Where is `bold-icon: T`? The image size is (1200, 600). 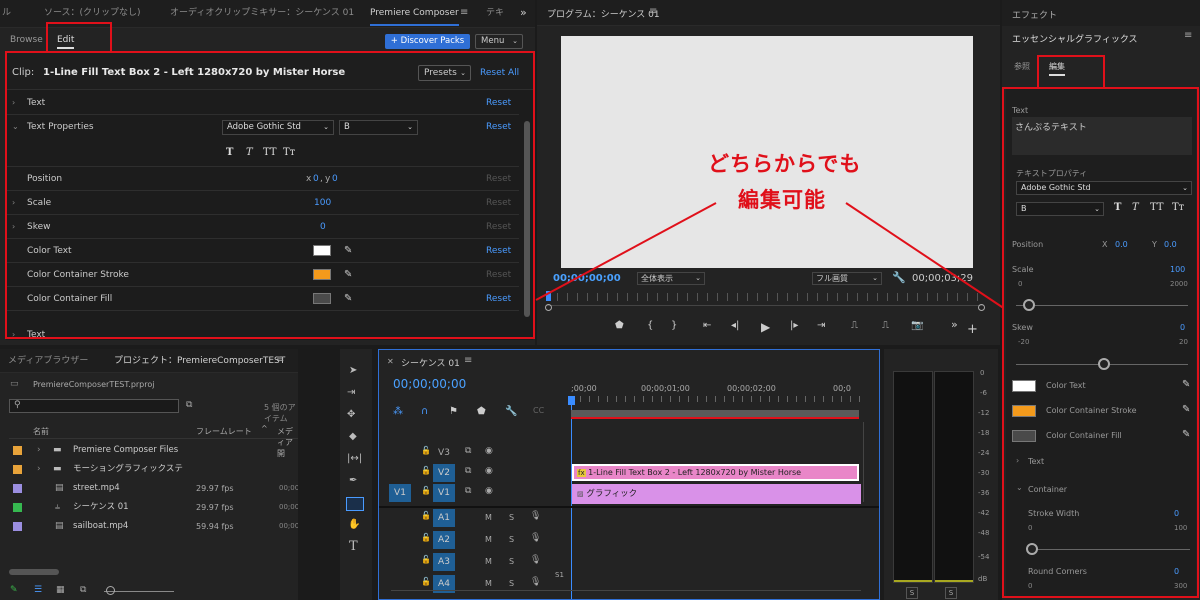 bold-icon: T is located at coordinates (1117, 207).